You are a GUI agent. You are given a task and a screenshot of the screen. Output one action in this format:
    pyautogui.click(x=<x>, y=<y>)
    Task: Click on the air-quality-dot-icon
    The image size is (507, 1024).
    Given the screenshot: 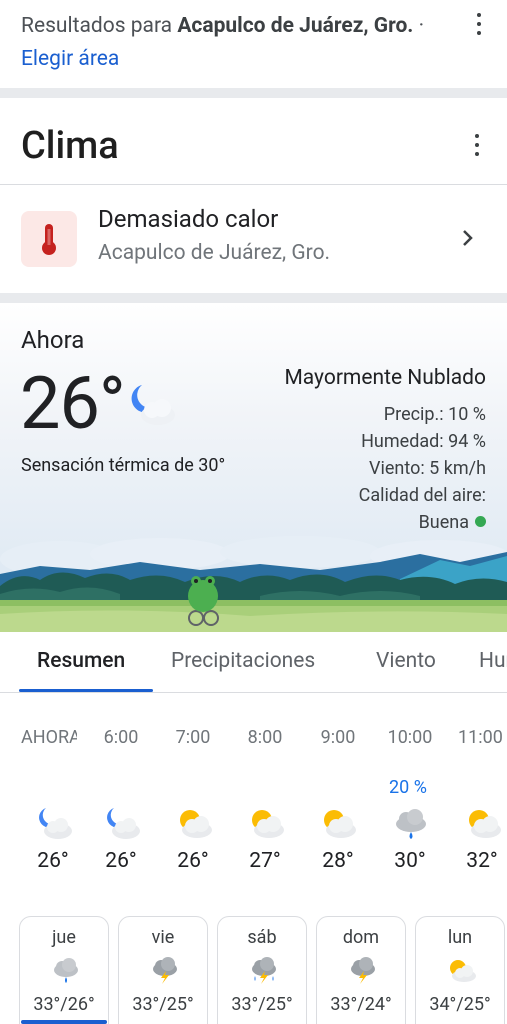 What is the action you would take?
    pyautogui.click(x=480, y=521)
    